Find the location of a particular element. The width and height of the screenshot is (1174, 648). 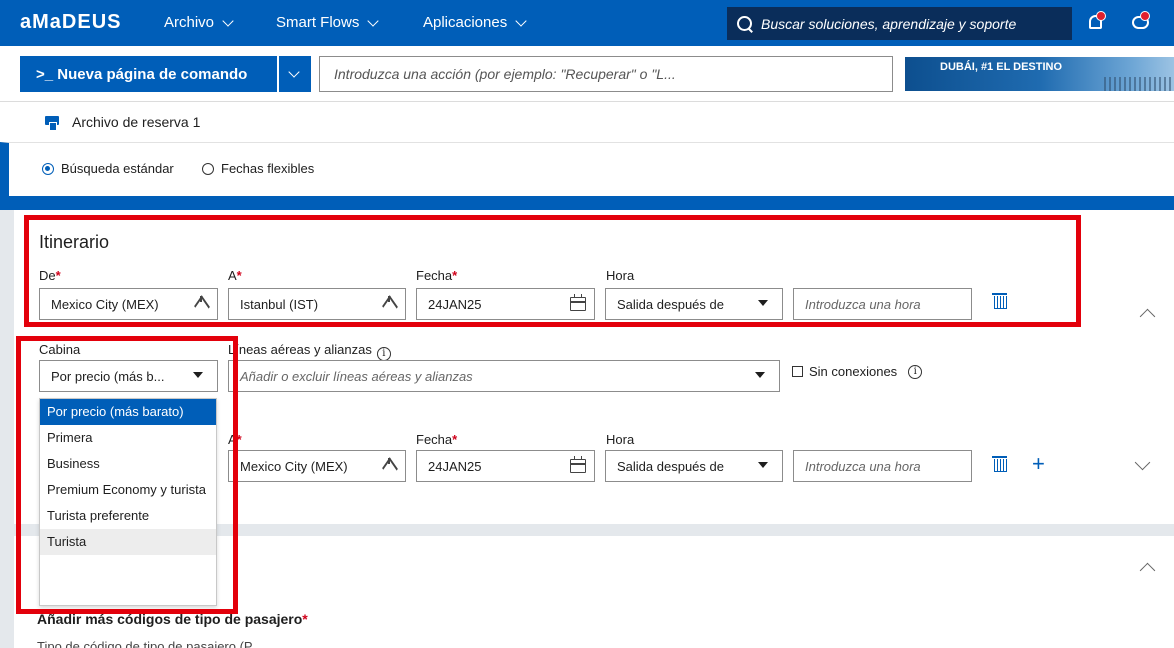

booking-file-label: Archivo de reserva 1 is located at coordinates (136, 122).